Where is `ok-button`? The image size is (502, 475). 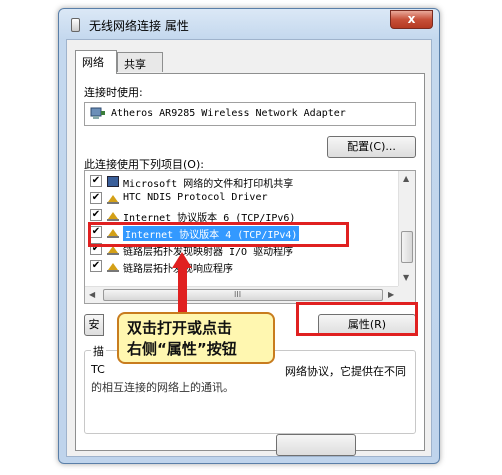 ok-button is located at coordinates (316, 445).